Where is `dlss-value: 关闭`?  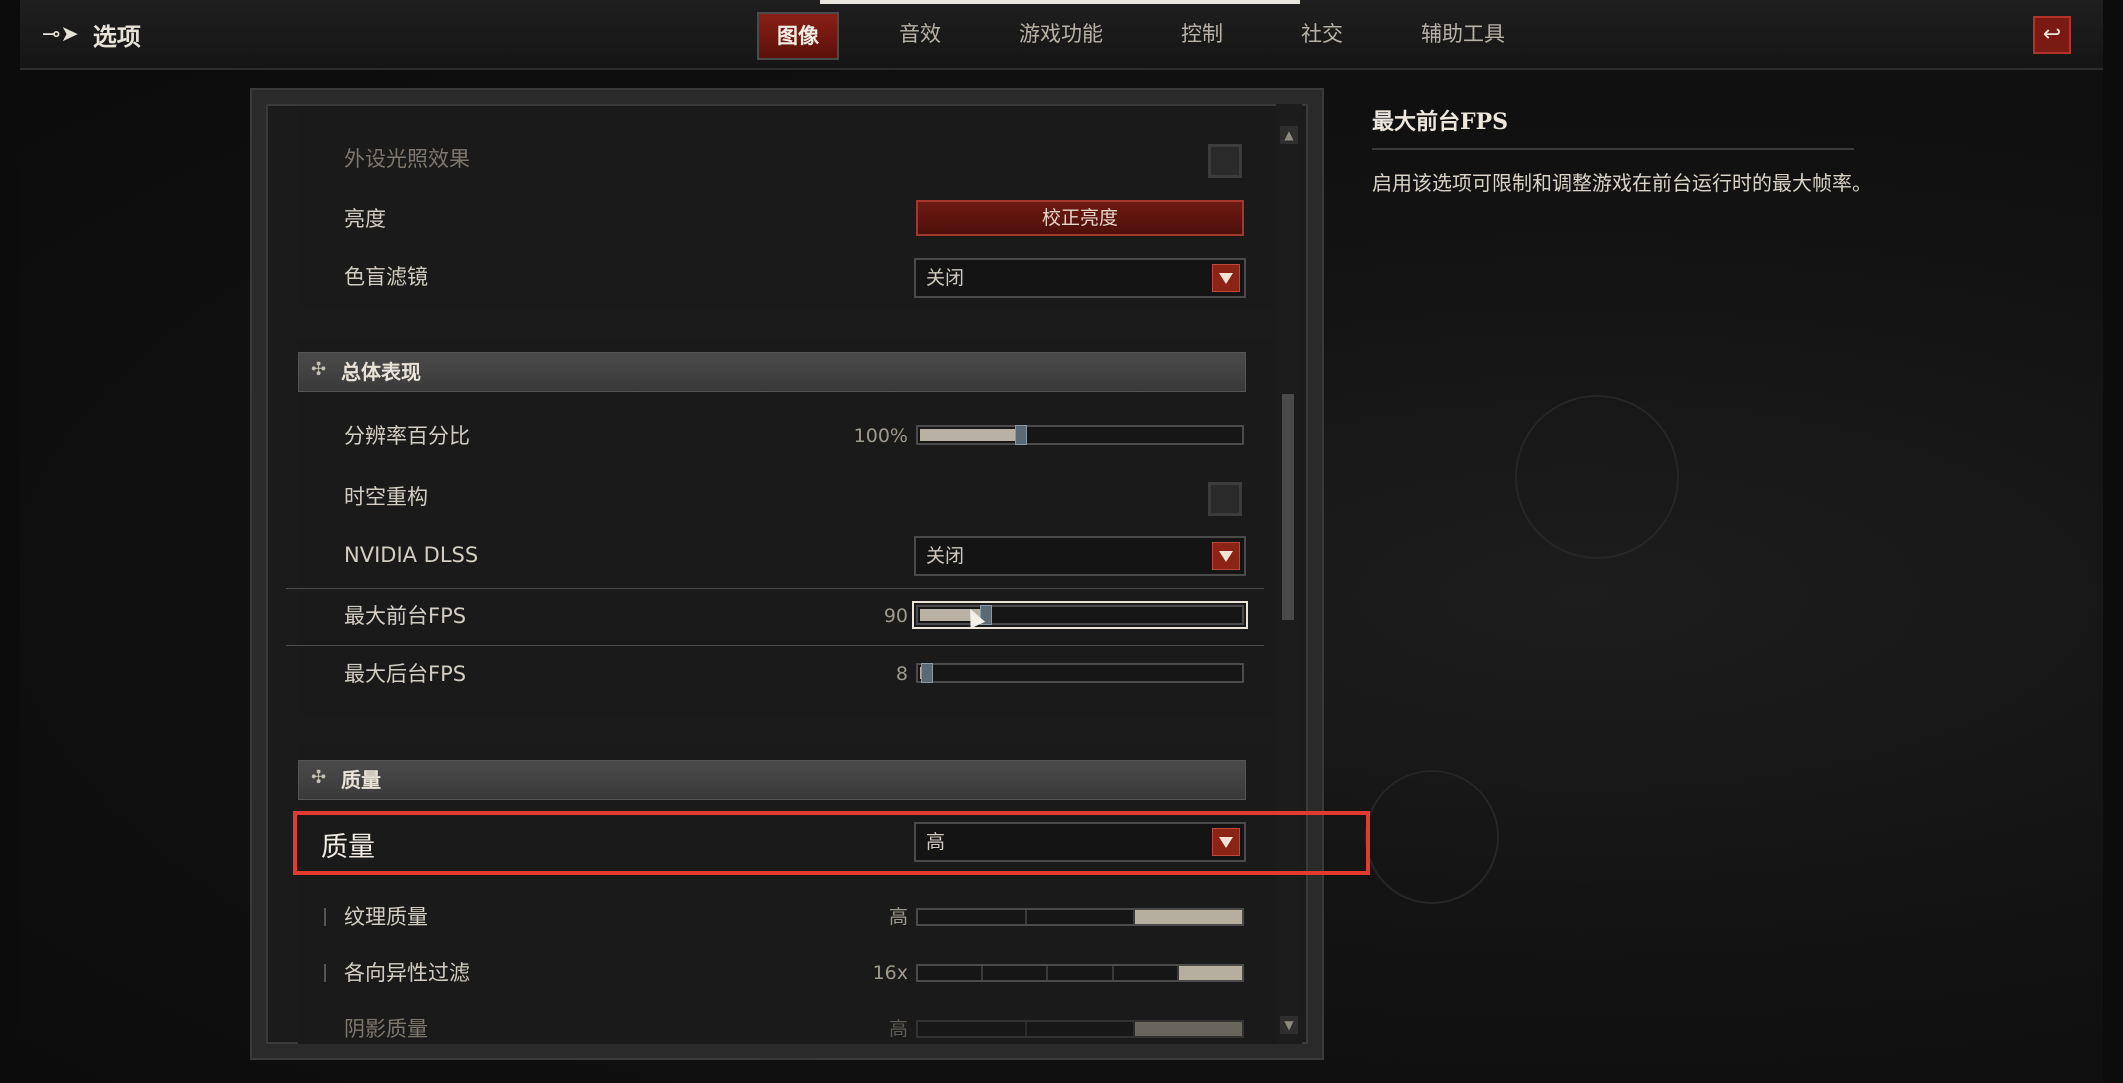
dlss-value: 关闭 is located at coordinates (945, 556).